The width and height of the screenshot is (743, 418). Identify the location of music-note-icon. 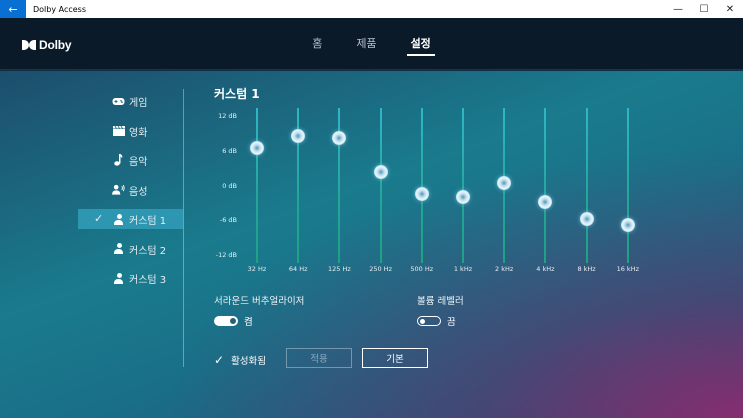
(118, 160).